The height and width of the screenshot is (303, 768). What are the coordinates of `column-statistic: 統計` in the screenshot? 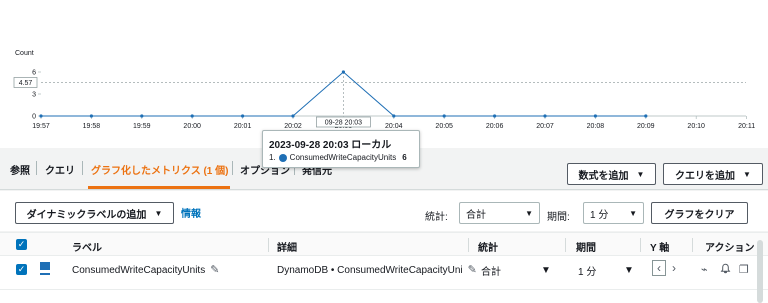 It's located at (488, 248).